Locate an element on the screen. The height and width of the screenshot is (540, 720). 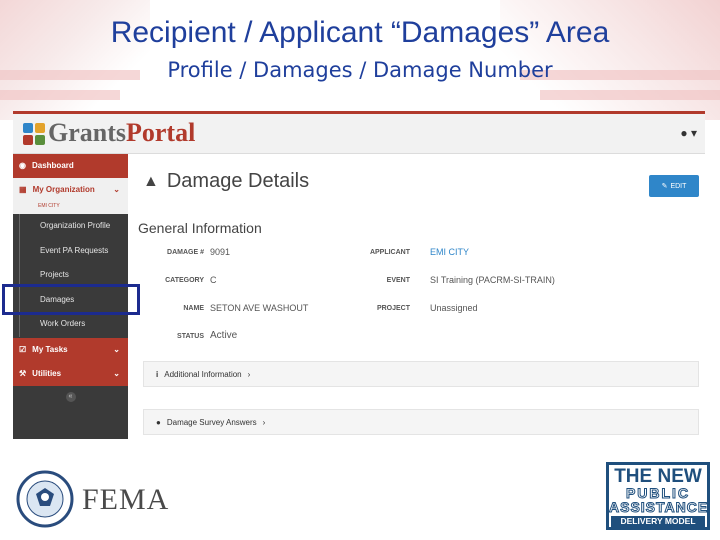
damage-number-label: DAMAGE # is located at coordinates (185, 252).